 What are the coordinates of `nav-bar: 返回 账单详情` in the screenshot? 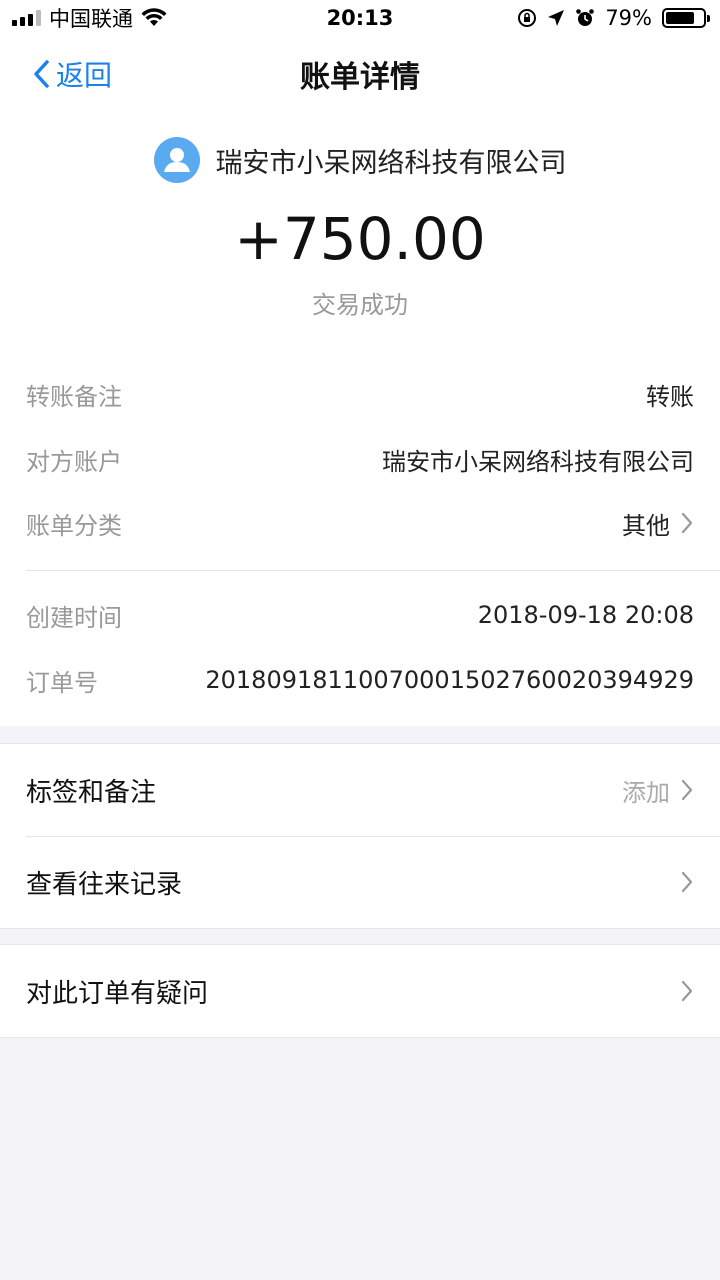 It's located at (360, 74).